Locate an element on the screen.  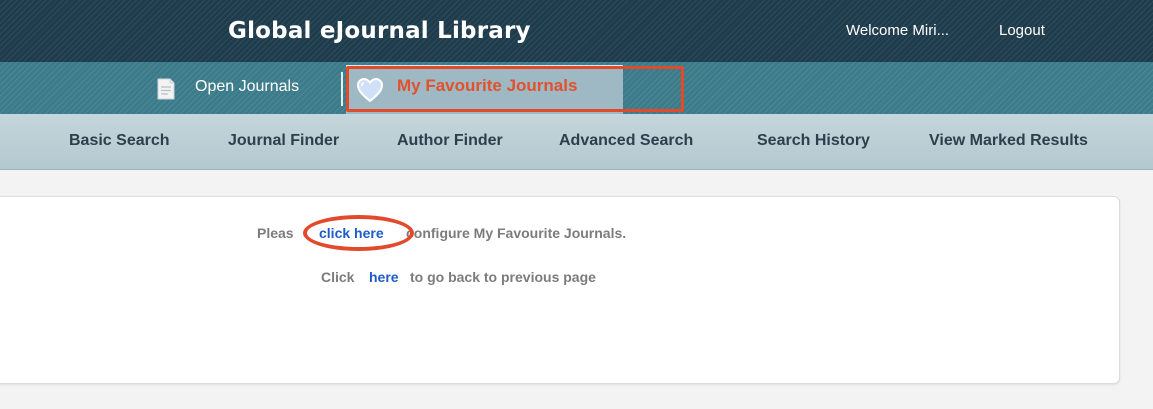
tab-my-favourite-journals-label: My Favourite Journals is located at coordinates (487, 85).